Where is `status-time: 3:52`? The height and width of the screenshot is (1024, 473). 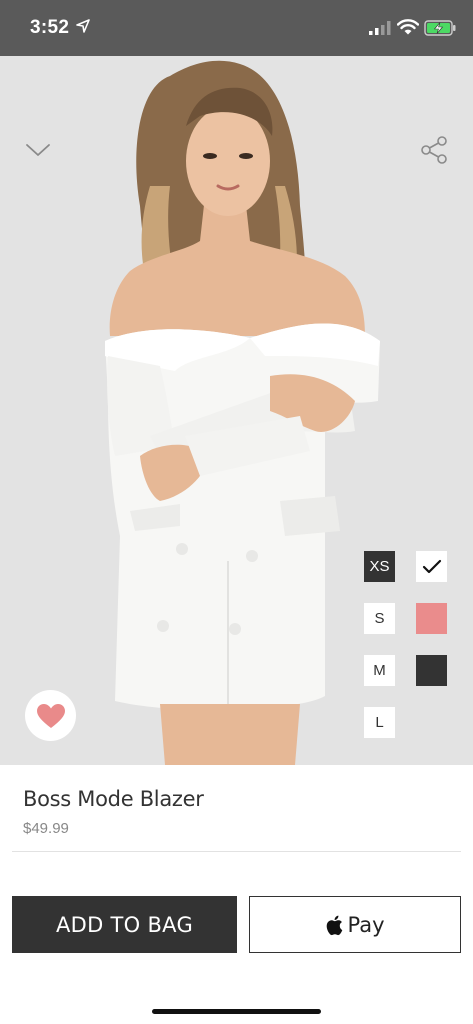 status-time: 3:52 is located at coordinates (50, 27).